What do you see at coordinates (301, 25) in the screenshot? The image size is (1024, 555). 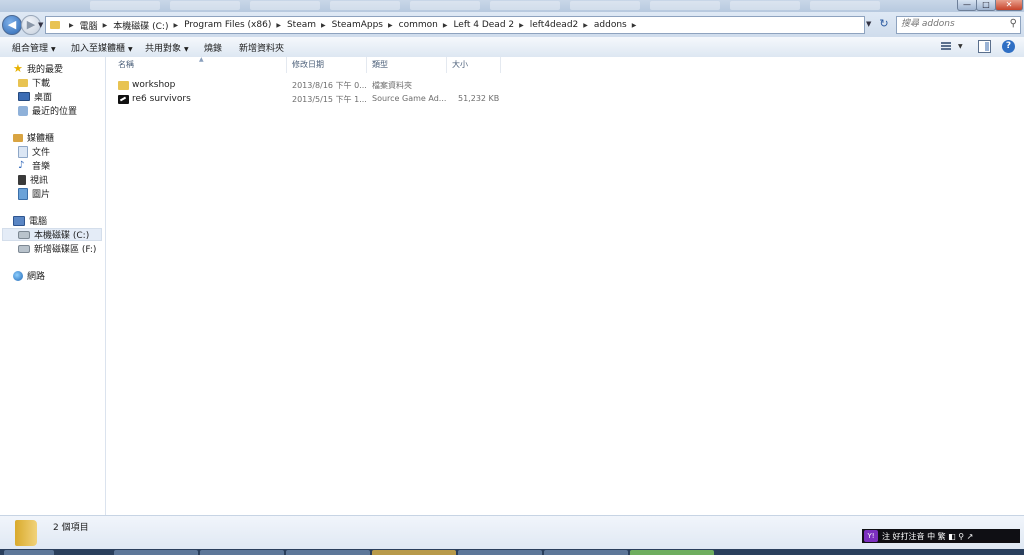 I see `breadcrumb-item: Steam` at bounding box center [301, 25].